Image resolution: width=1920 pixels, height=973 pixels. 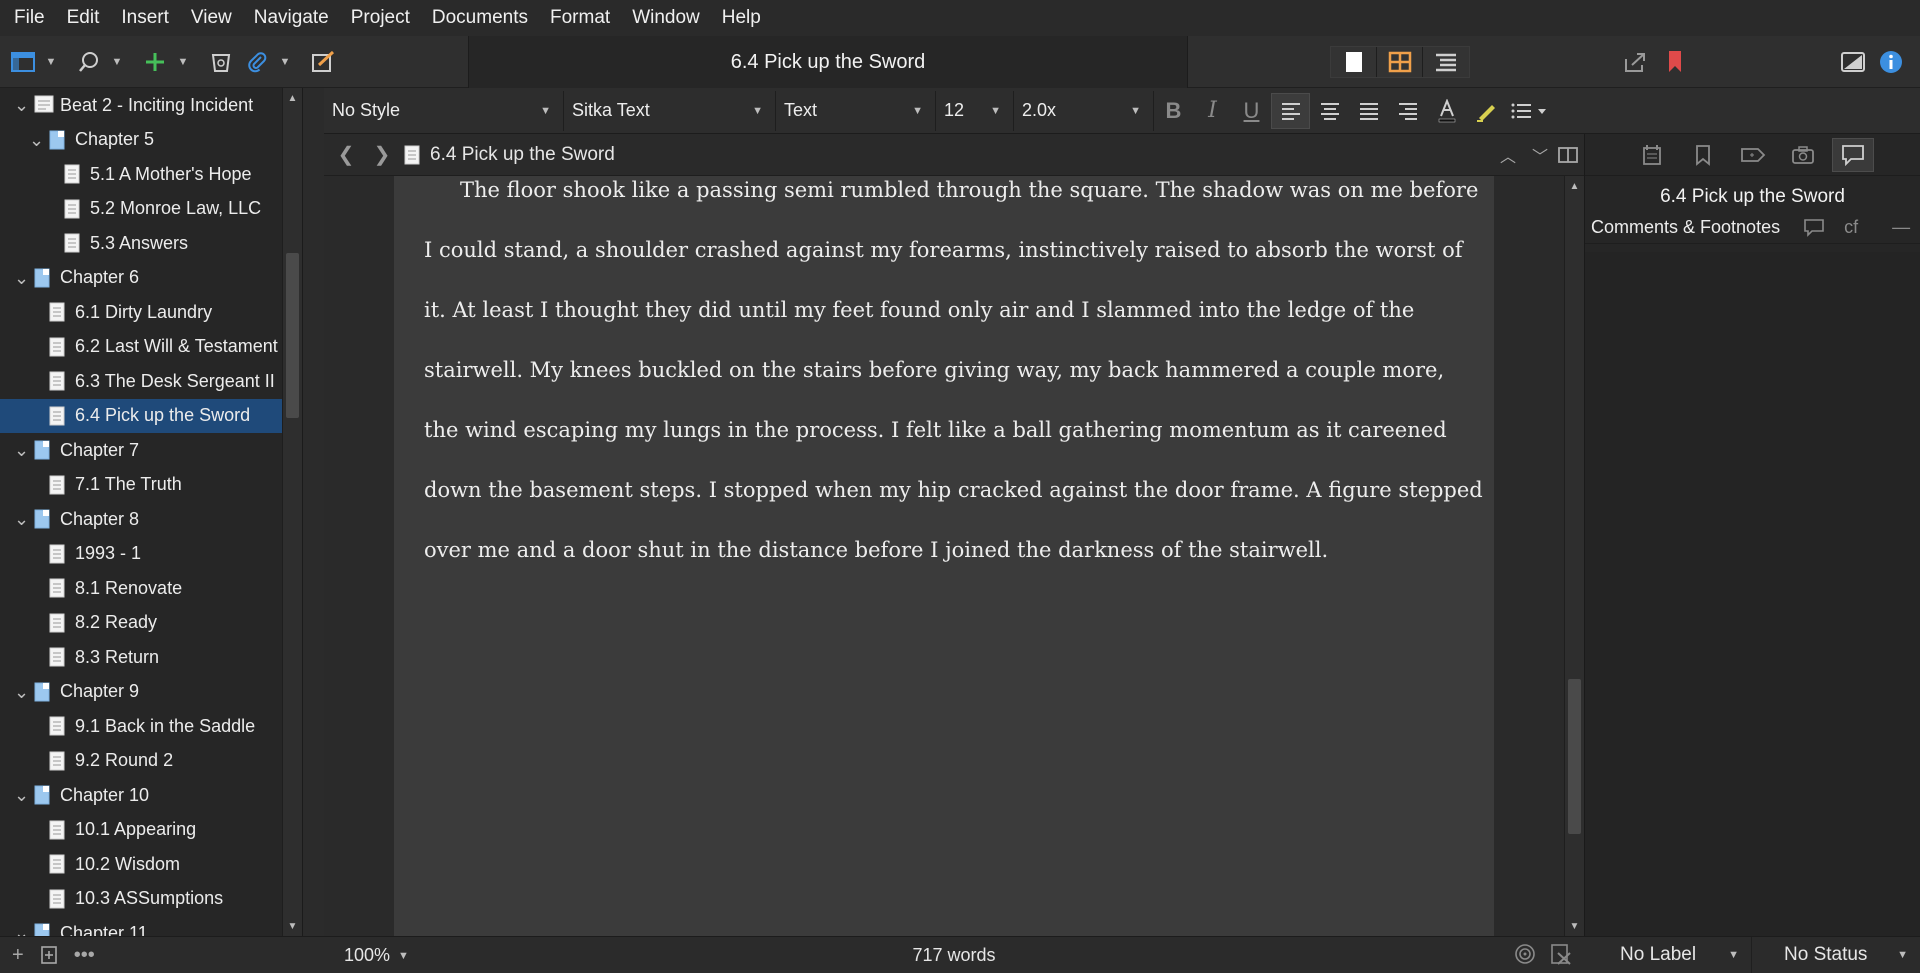 I want to click on add-icon, so click(x=155, y=62).